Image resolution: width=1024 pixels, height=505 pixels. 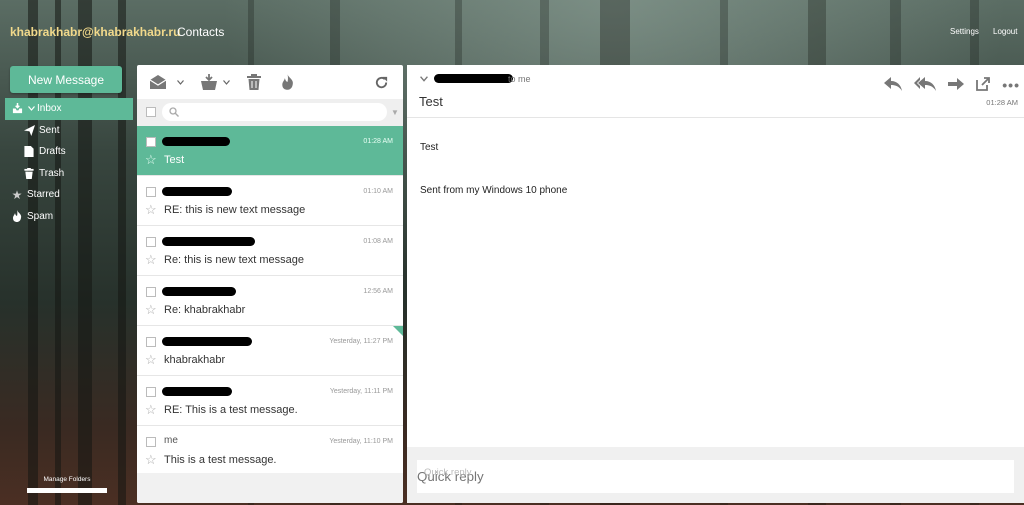 I want to click on draft-icon, so click(x=29, y=152).